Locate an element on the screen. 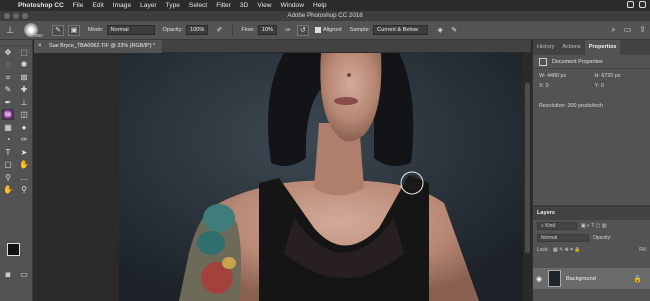  pressure-size-icon: ✎ is located at coordinates (454, 30).